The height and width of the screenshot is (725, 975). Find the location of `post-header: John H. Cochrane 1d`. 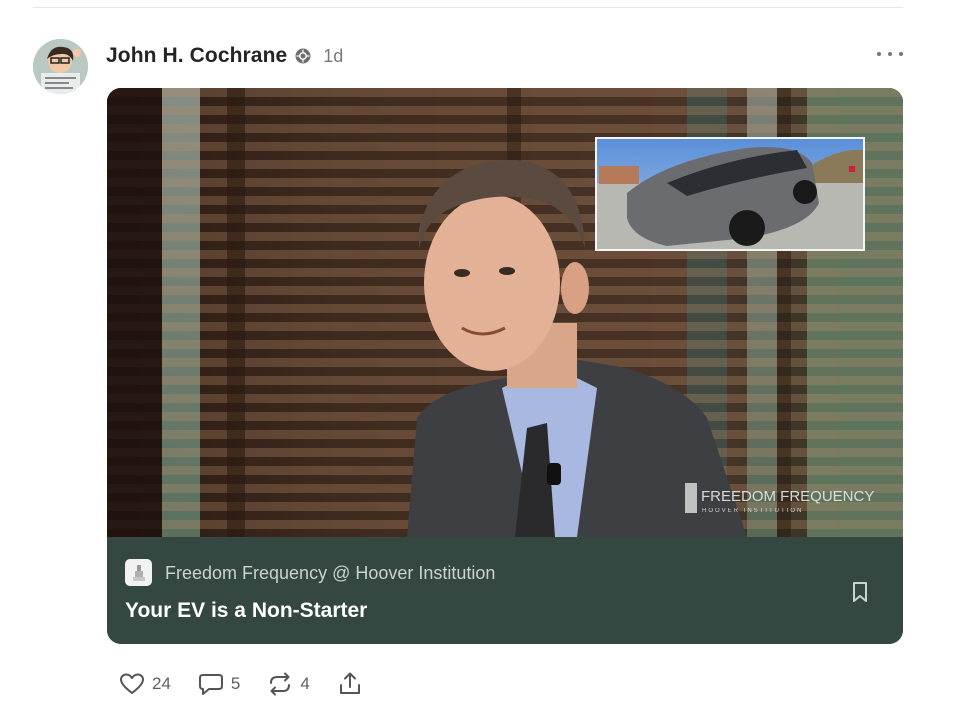

post-header: John H. Cochrane 1d is located at coordinates (224, 56).